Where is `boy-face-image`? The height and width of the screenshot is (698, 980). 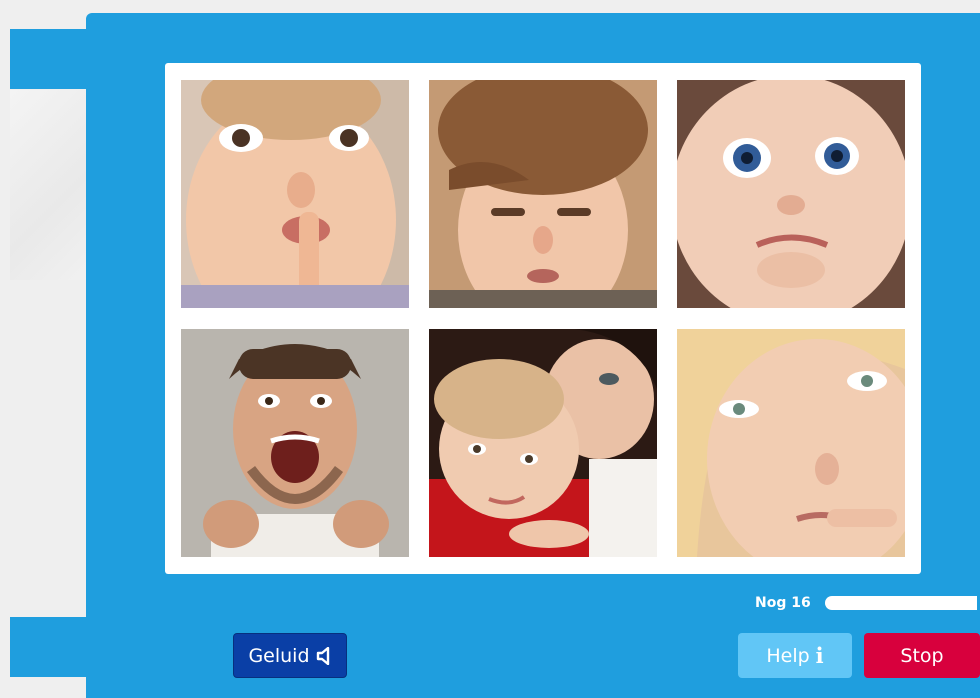 boy-face-image is located at coordinates (543, 194).